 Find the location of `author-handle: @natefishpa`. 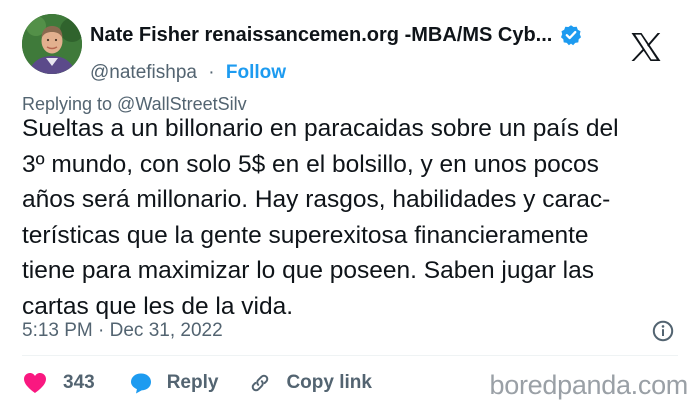

author-handle: @natefishpa is located at coordinates (143, 72).